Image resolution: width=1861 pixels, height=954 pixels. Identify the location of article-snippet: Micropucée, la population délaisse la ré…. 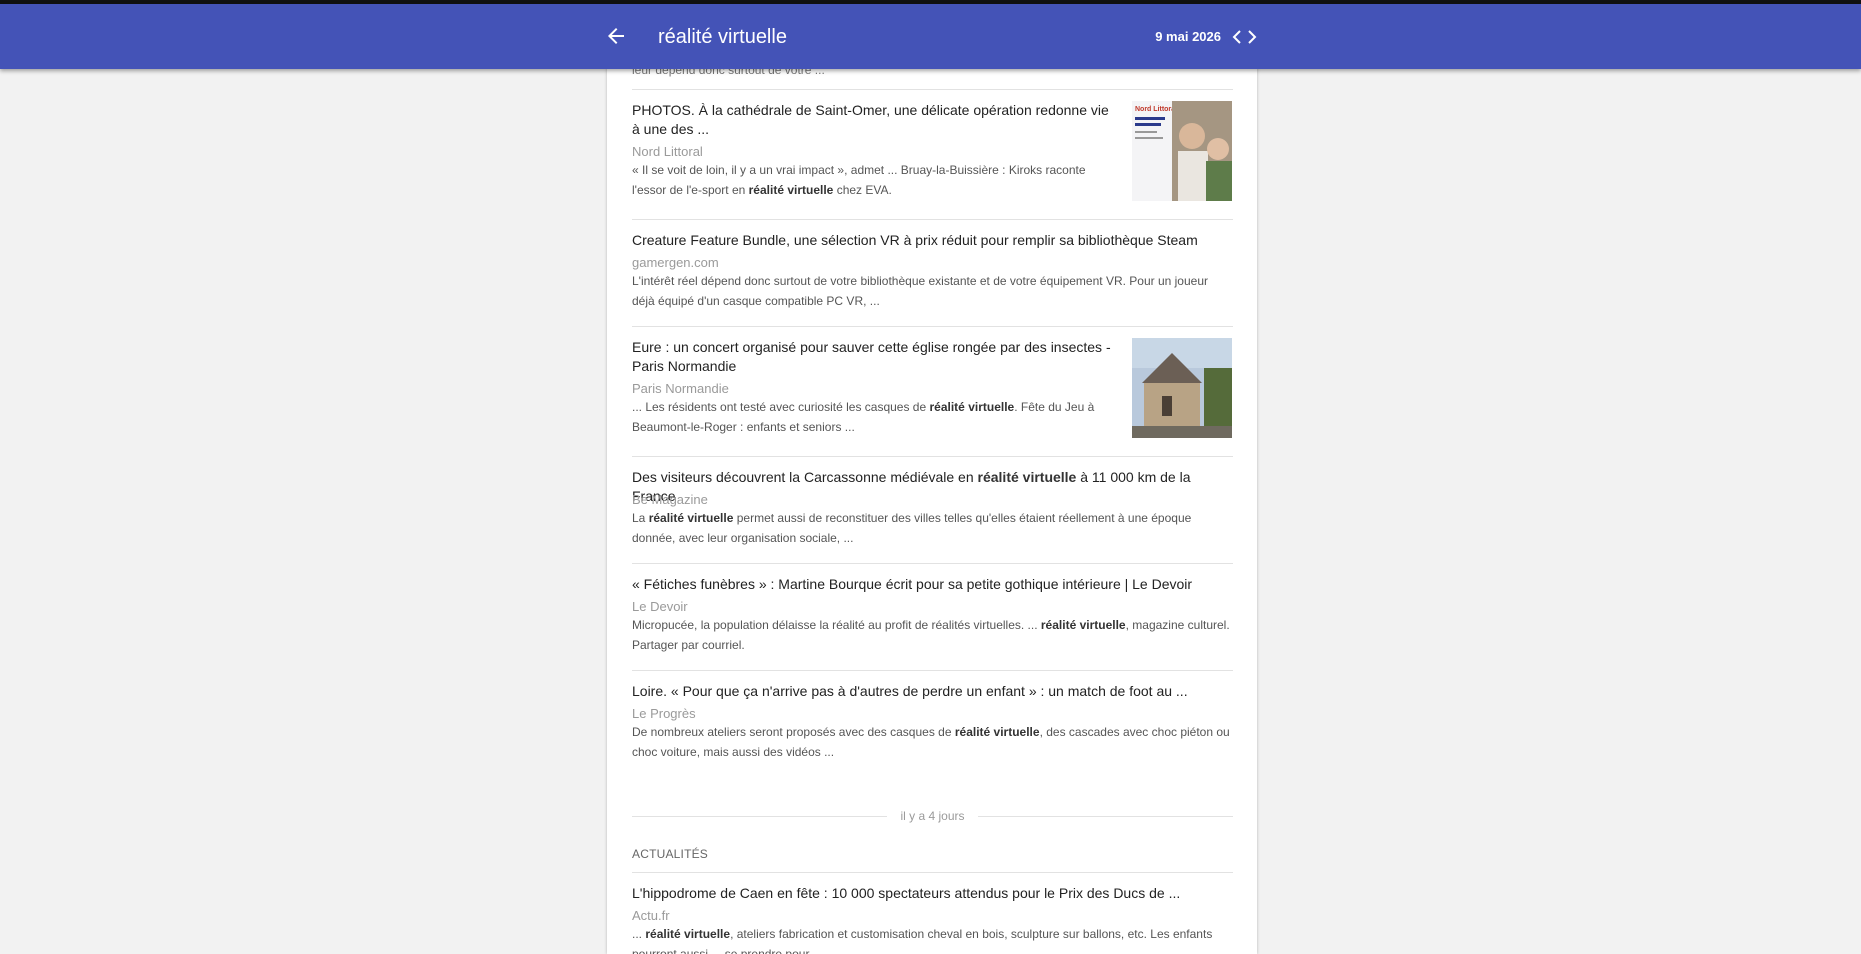
(931, 635).